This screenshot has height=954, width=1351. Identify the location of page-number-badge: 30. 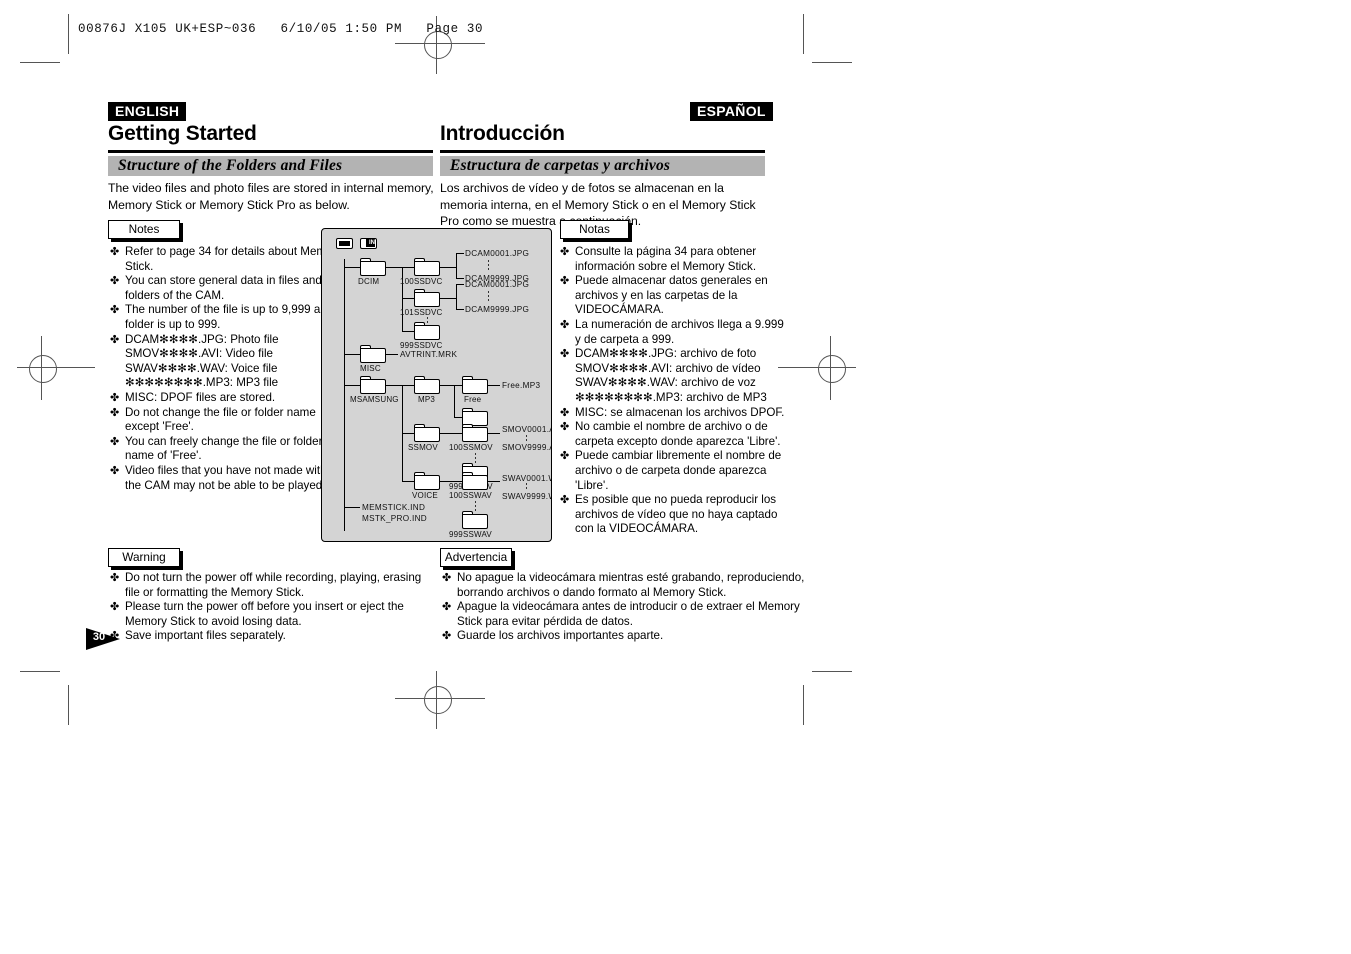
(103, 639).